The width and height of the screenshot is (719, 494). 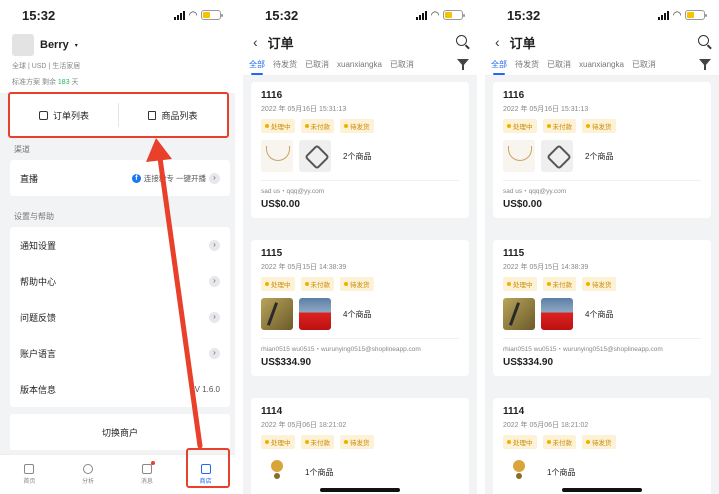 I want to click on tab-home: 首页, so click(x=29, y=474).